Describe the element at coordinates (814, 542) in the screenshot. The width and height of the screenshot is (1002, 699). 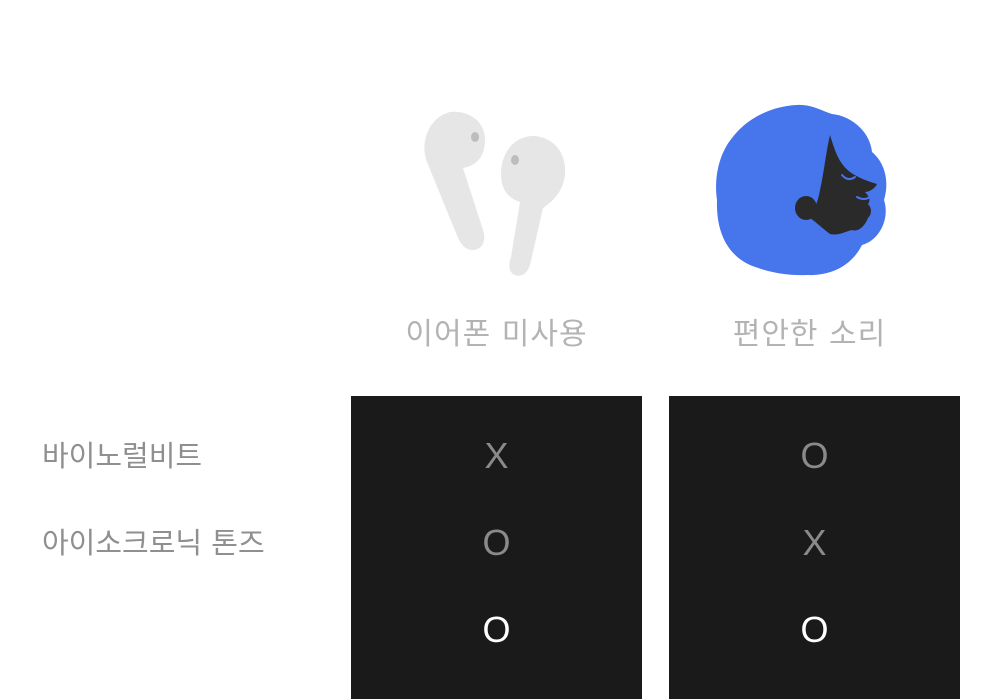
I see `cell-isochronic-comfortable-sound: X` at that location.